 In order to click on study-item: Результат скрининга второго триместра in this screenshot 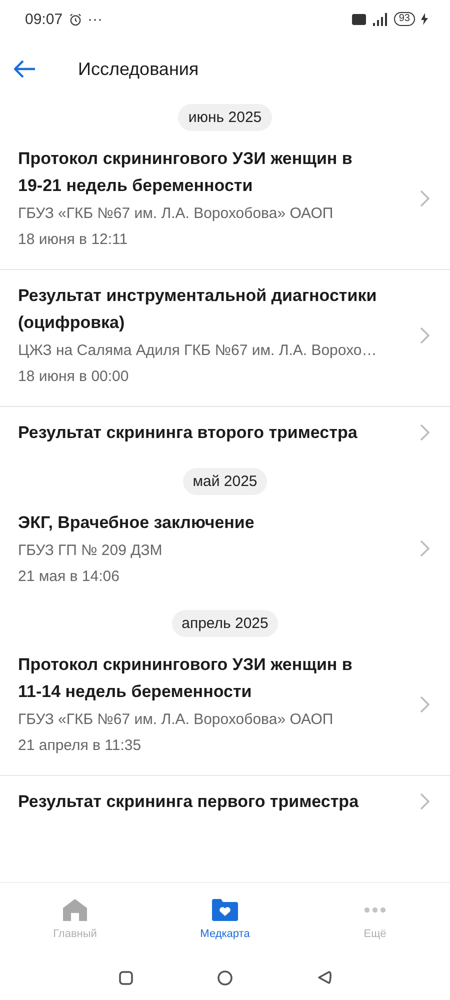, I will do `click(225, 435)`.